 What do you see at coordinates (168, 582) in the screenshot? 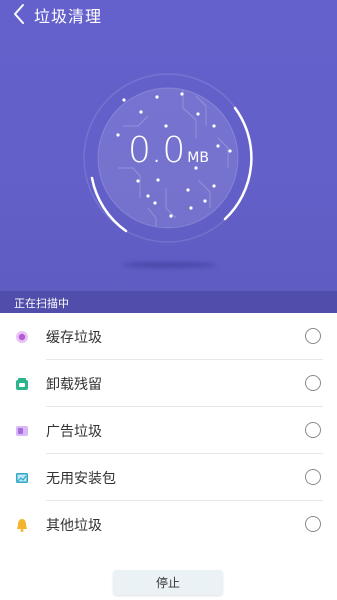
I see `stop-scan-button: 停止` at bounding box center [168, 582].